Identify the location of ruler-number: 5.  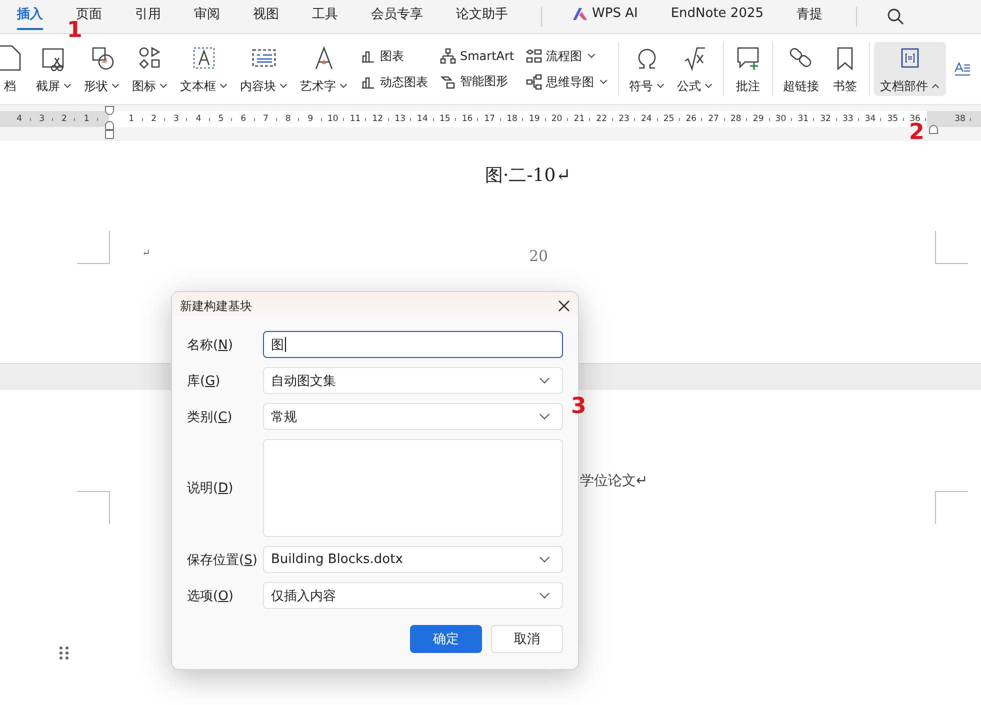
(221, 119).